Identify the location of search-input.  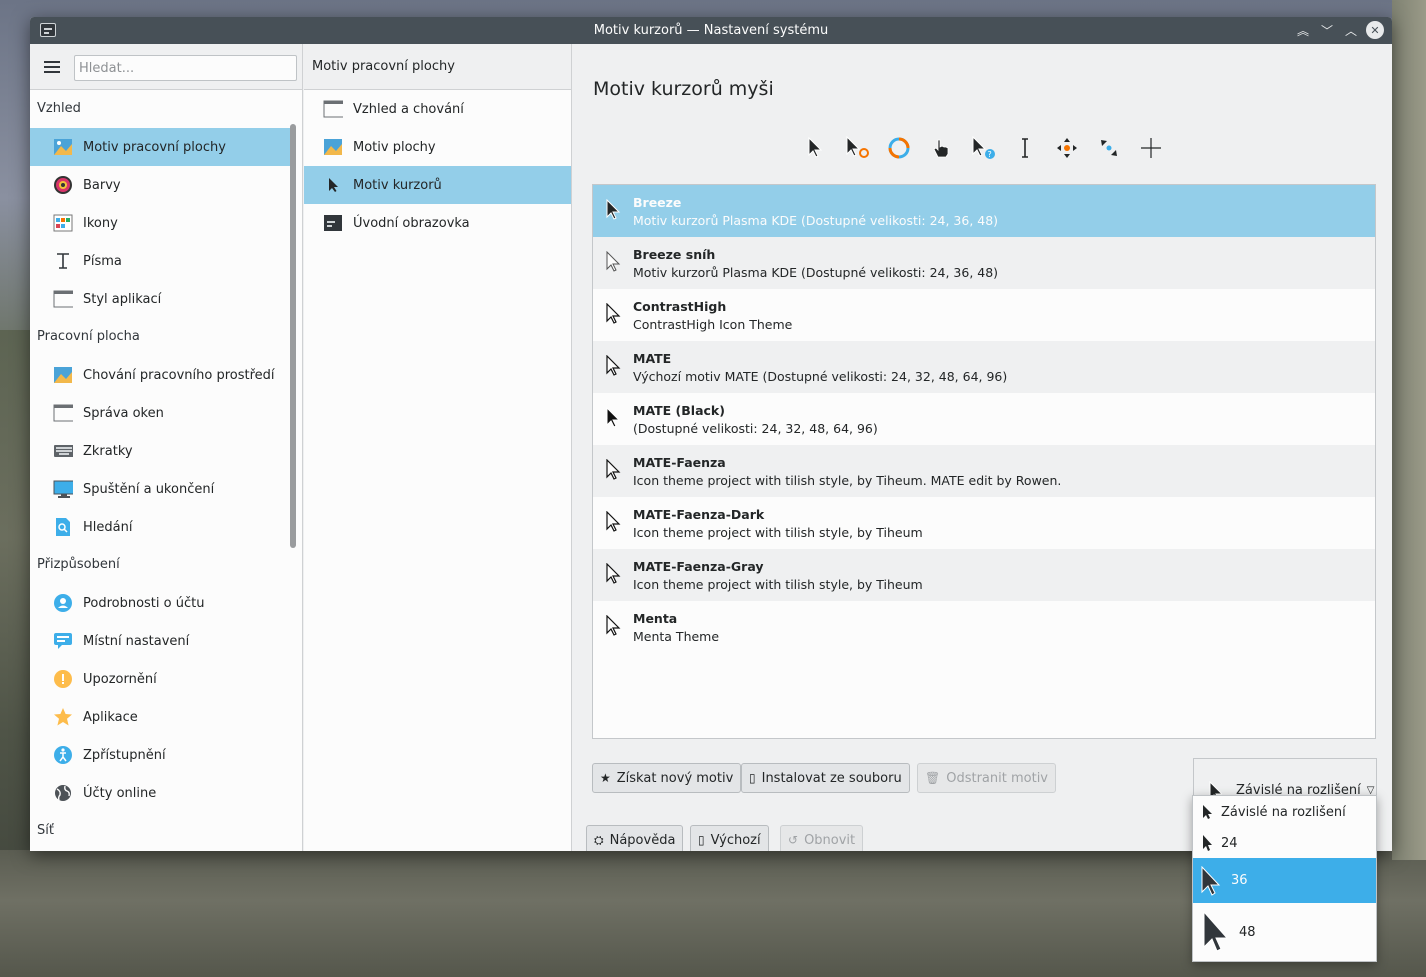
(185, 68).